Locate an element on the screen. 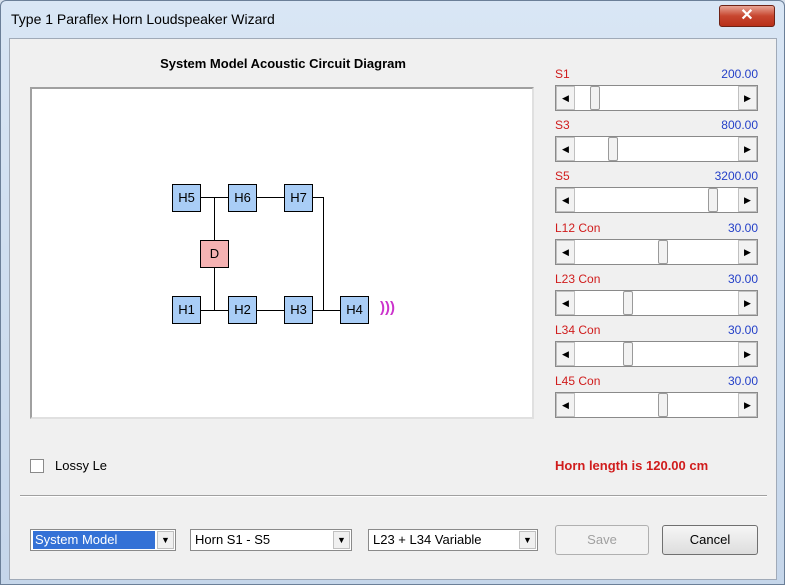 The width and height of the screenshot is (785, 585). slider-s5: S5 3200.00 ◀ ▶ is located at coordinates (656, 191).